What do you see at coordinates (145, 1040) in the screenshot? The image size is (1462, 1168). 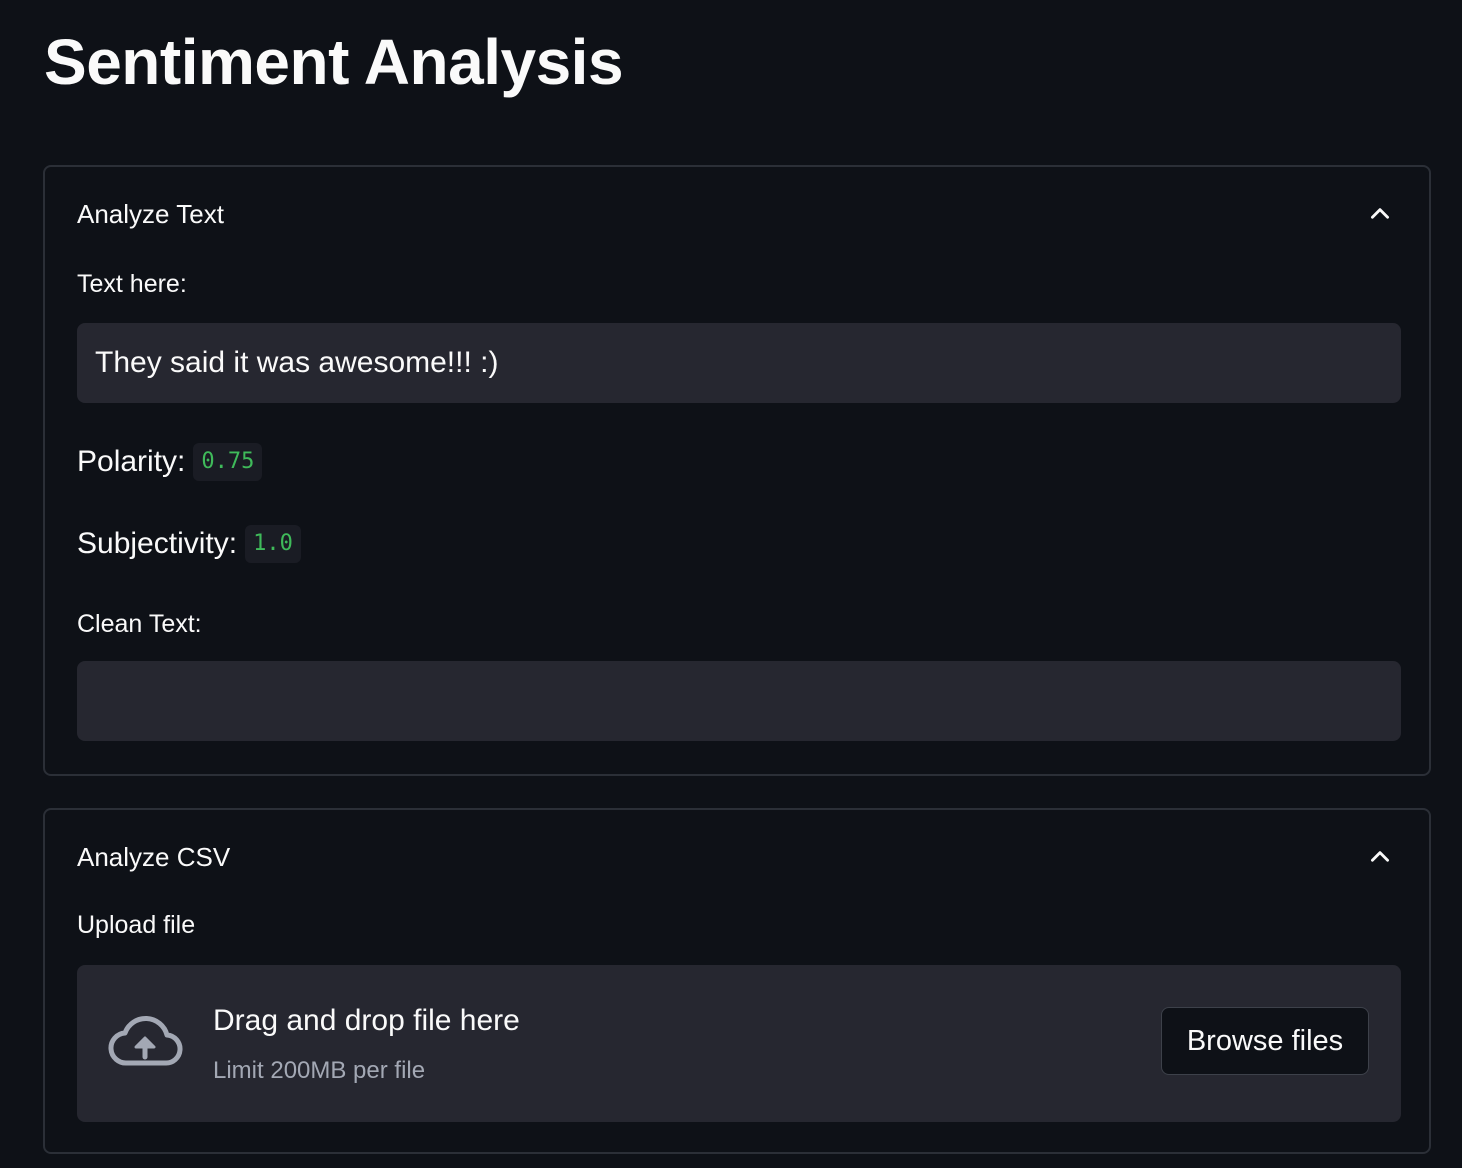 I see `cloud-upload-icon` at bounding box center [145, 1040].